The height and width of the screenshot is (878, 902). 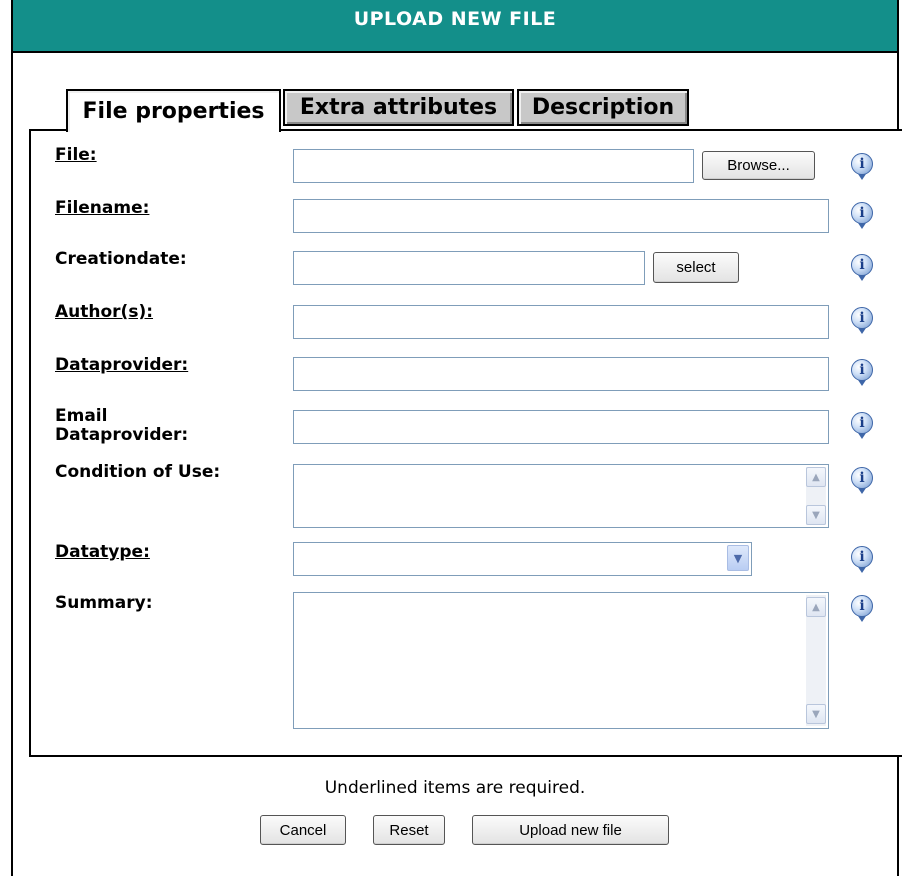 I want to click on authors-info-icon: i, so click(x=862, y=320).